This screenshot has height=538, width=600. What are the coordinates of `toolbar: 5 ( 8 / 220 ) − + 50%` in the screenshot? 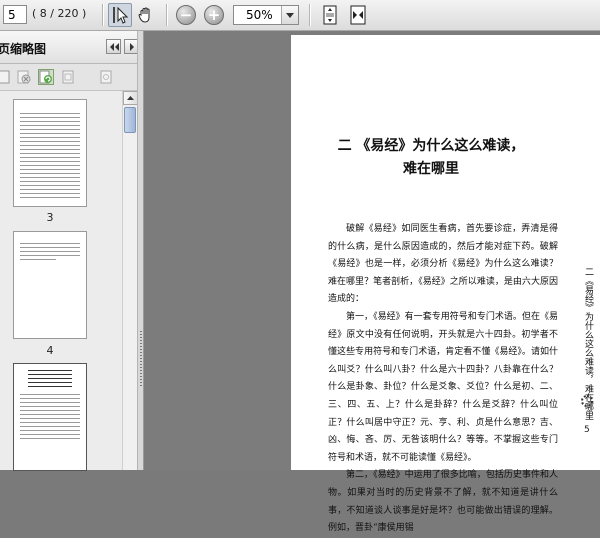 It's located at (300, 15).